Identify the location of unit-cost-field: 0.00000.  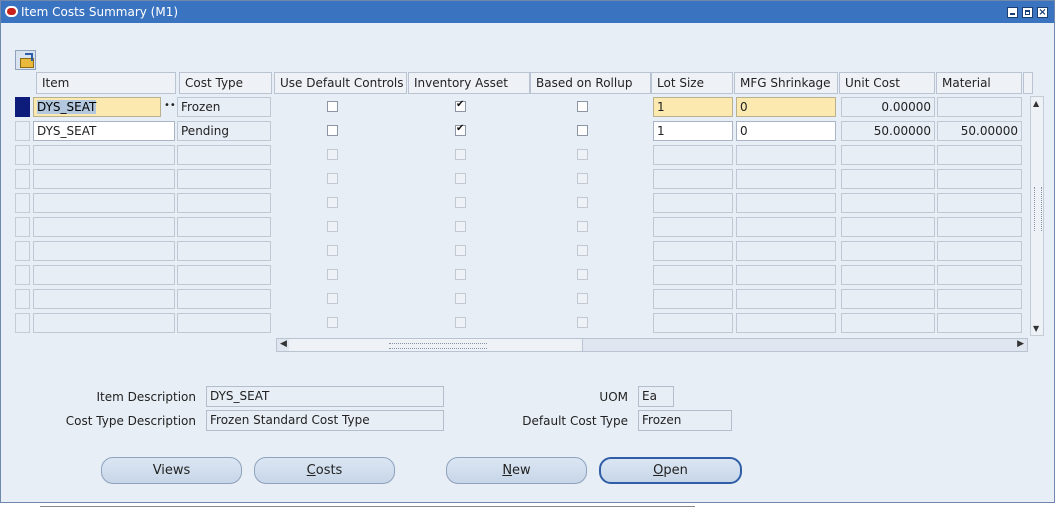
(888, 107).